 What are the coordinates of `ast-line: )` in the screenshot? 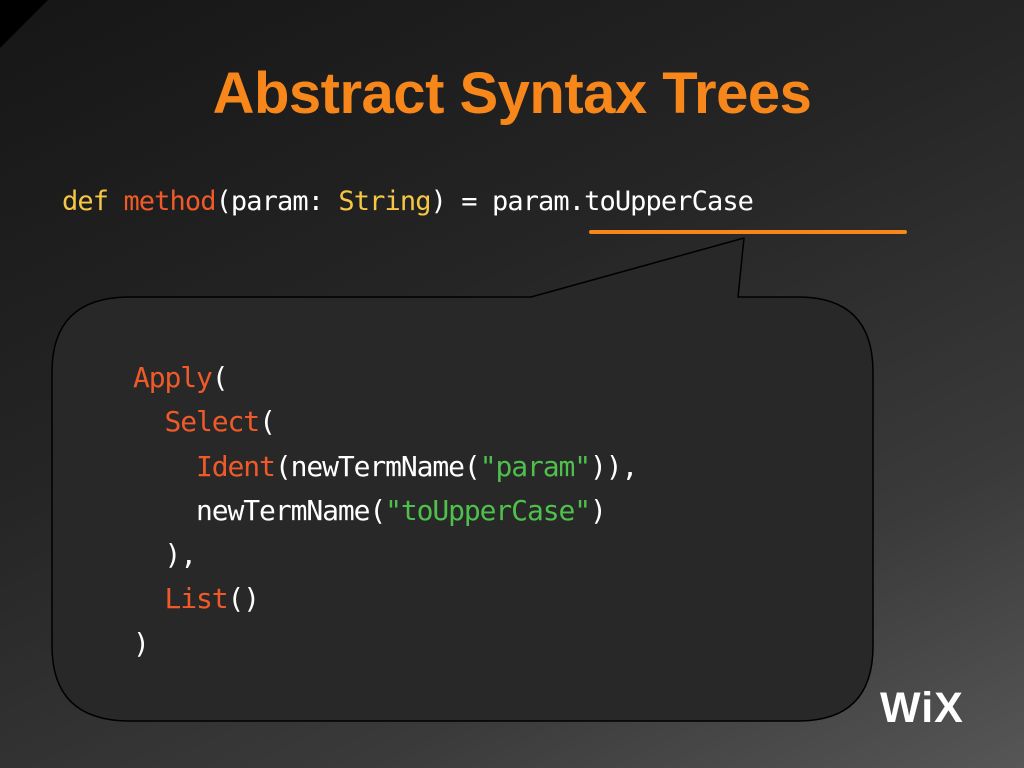 It's located at (385, 644).